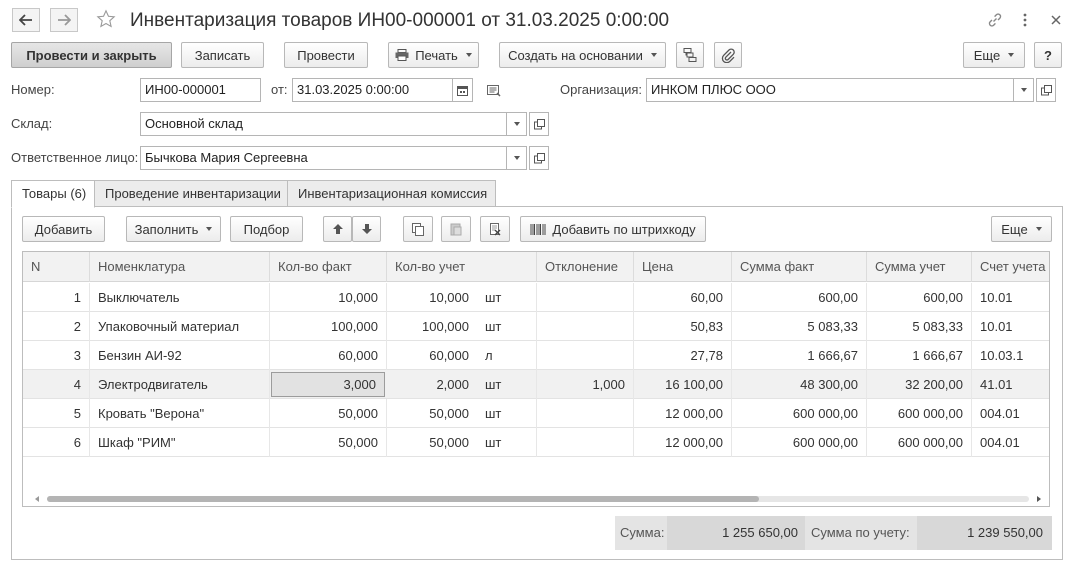 Image resolution: width=1070 pixels, height=562 pixels. I want to click on grid-more-button: Еще, so click(1021, 229).